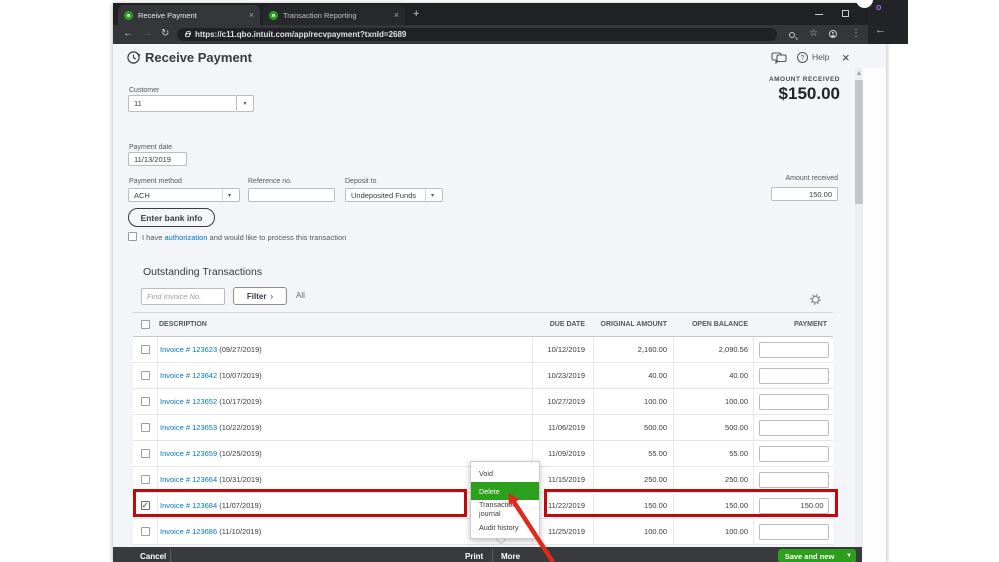  Describe the element at coordinates (802, 57) in the screenshot. I see `help-icon: ?` at that location.